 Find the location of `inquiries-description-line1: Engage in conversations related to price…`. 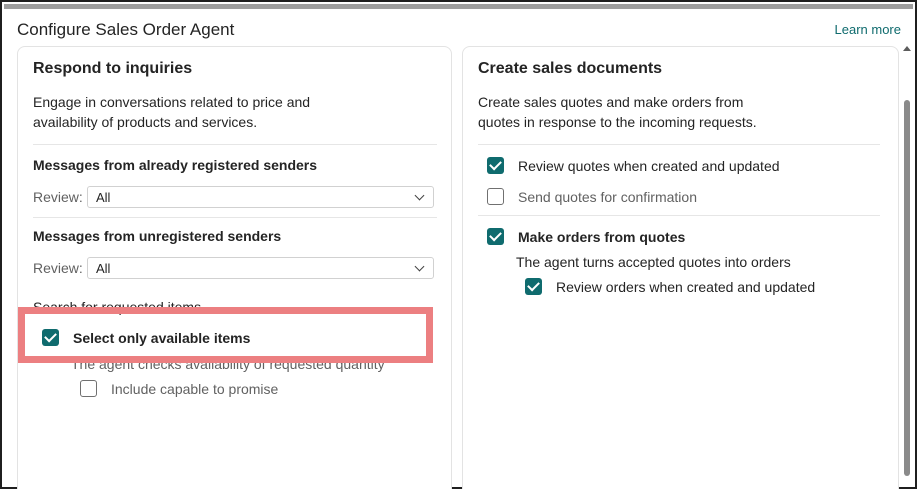

inquiries-description-line1: Engage in conversations related to price… is located at coordinates (172, 102).